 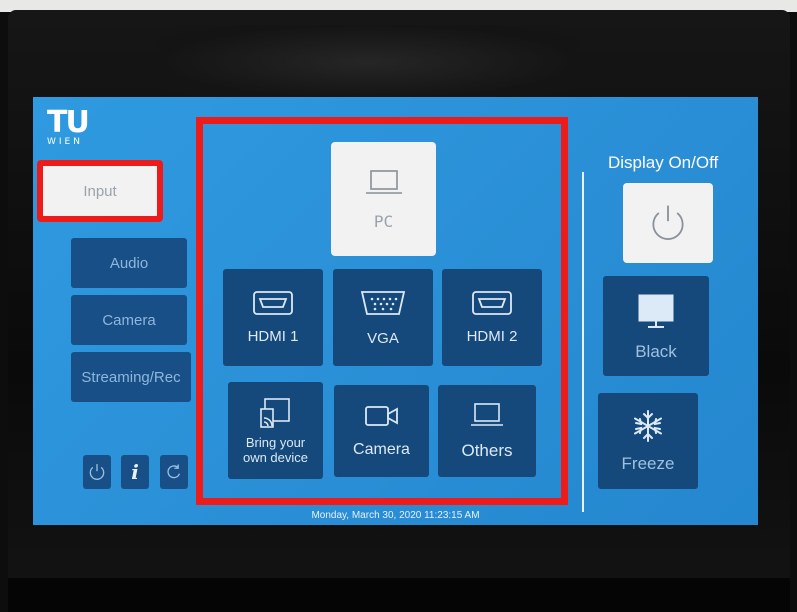 I want to click on source-vga-label: VGA, so click(x=383, y=338).